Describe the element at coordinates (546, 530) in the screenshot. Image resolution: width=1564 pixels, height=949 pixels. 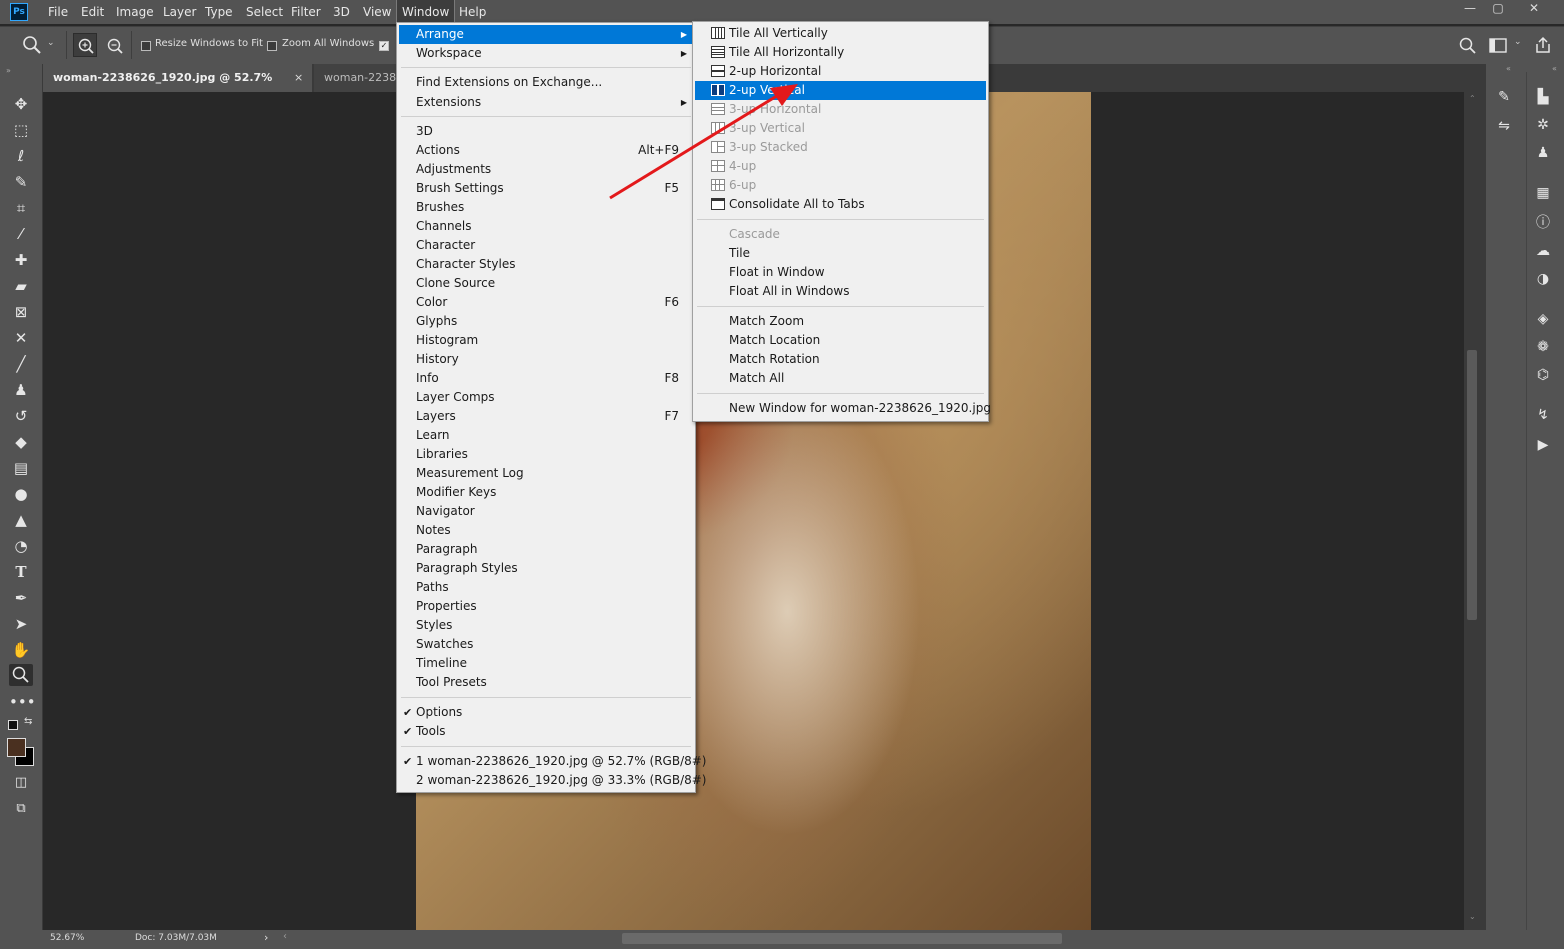
I see `menu-item-notes: Notes` at that location.